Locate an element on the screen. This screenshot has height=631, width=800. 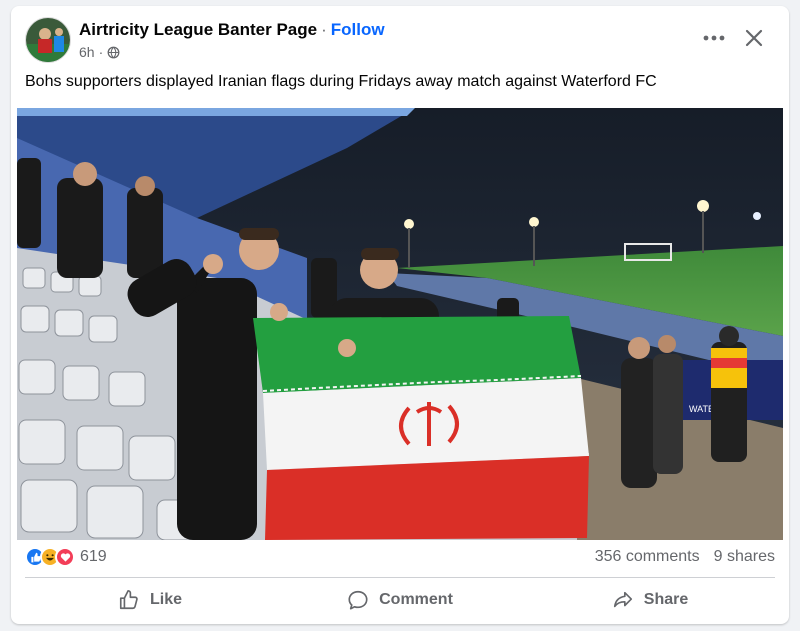
page-avatar is located at coordinates (48, 40).